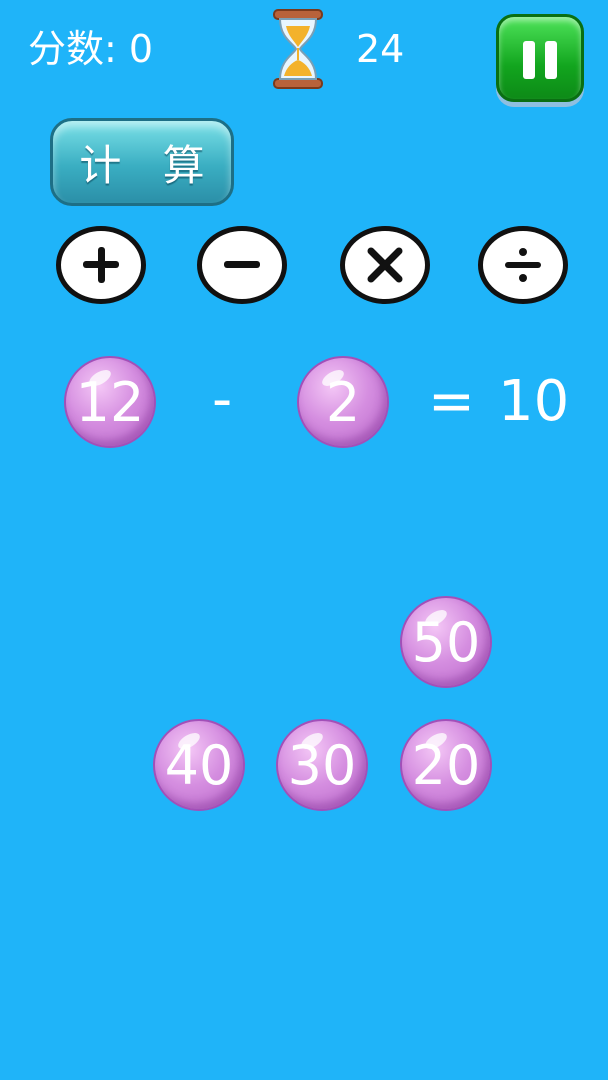 Image resolution: width=608 pixels, height=1080 pixels. I want to click on plus-button, so click(101, 265).